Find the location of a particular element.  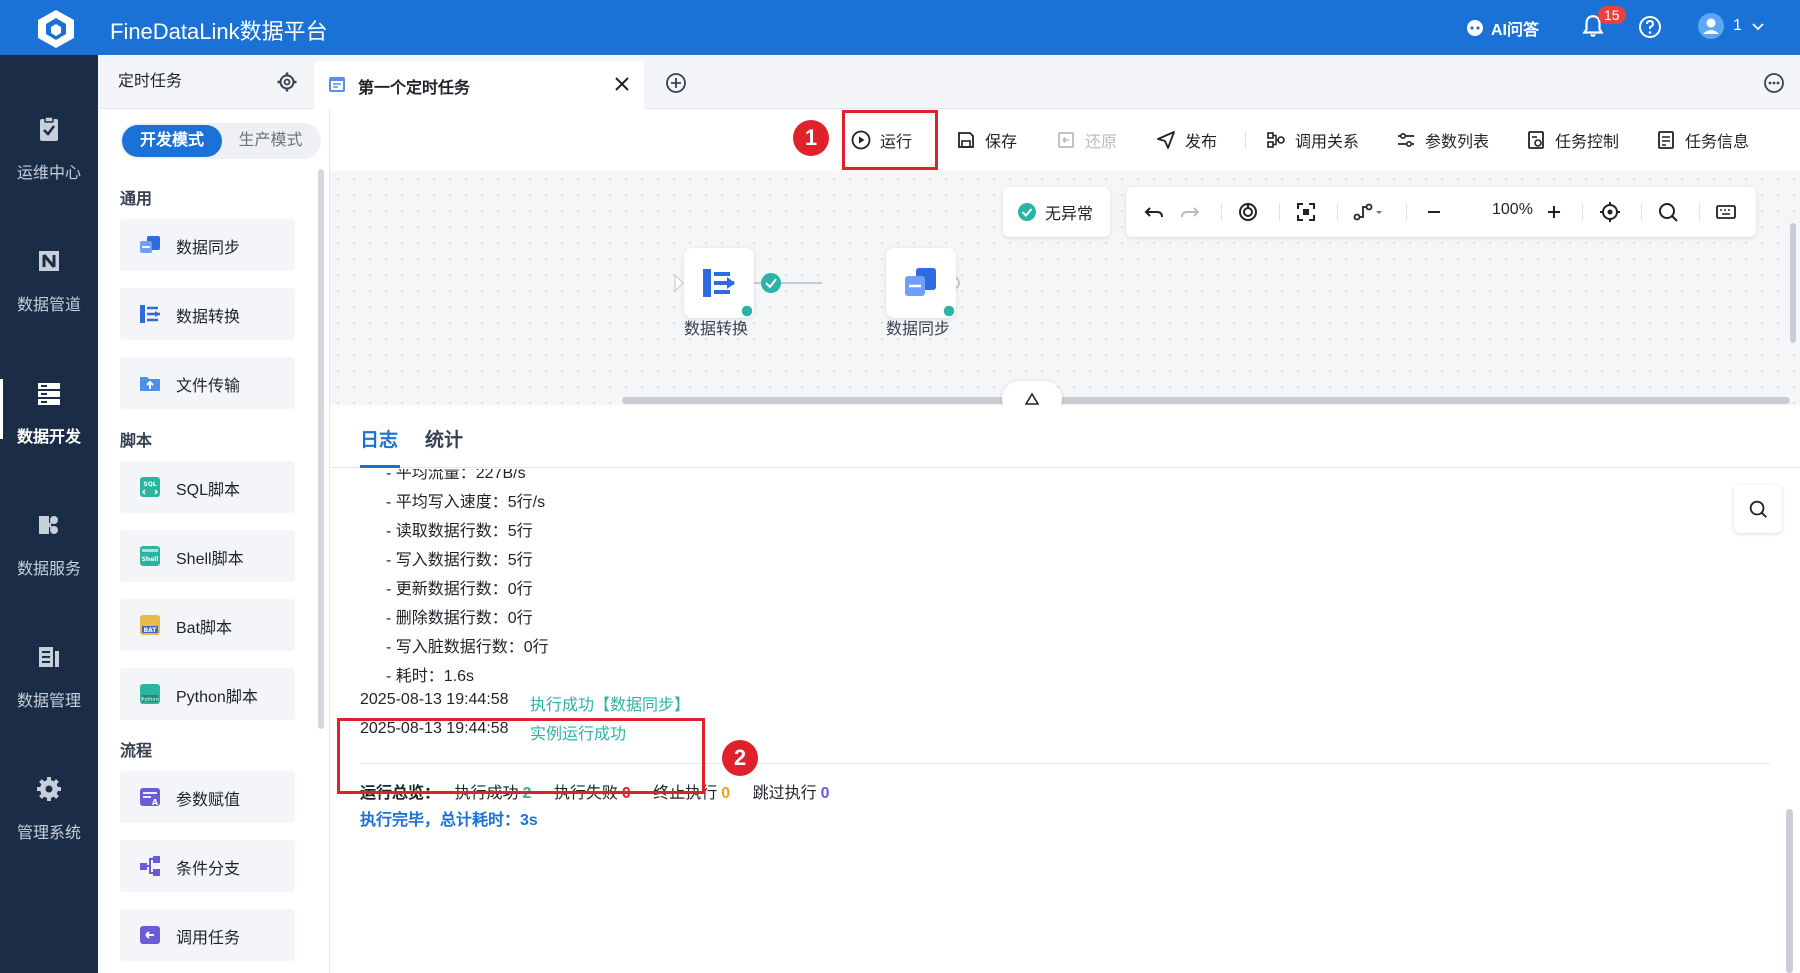

tab-log: 日志 is located at coordinates (379, 438).